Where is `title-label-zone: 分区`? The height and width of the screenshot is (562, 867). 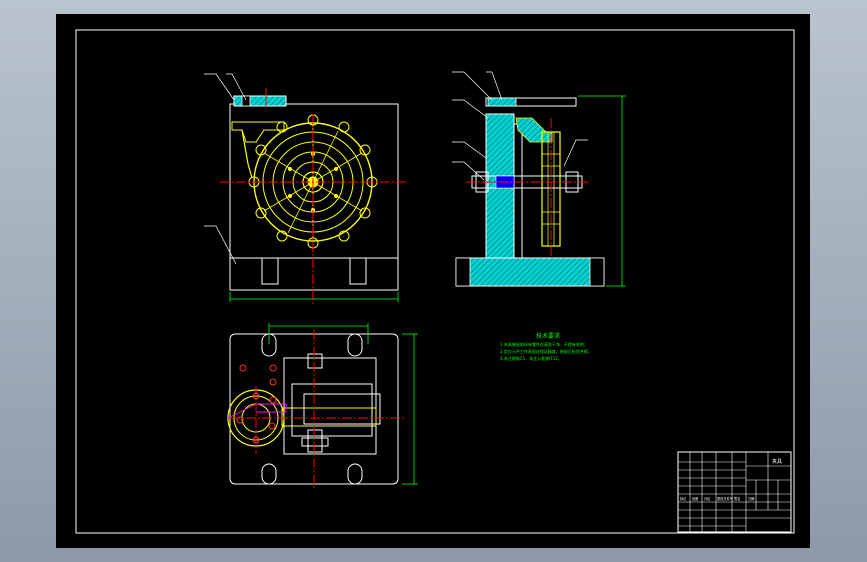 title-label-zone: 分区 is located at coordinates (707, 498).